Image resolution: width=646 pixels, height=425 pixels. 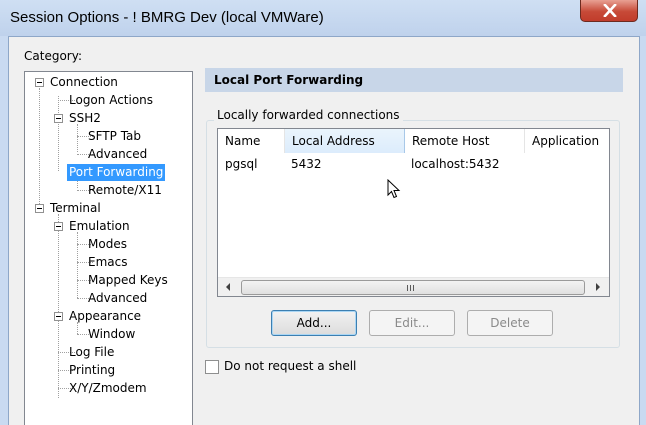 What do you see at coordinates (251, 141) in the screenshot?
I see `column-header-name: Name` at bounding box center [251, 141].